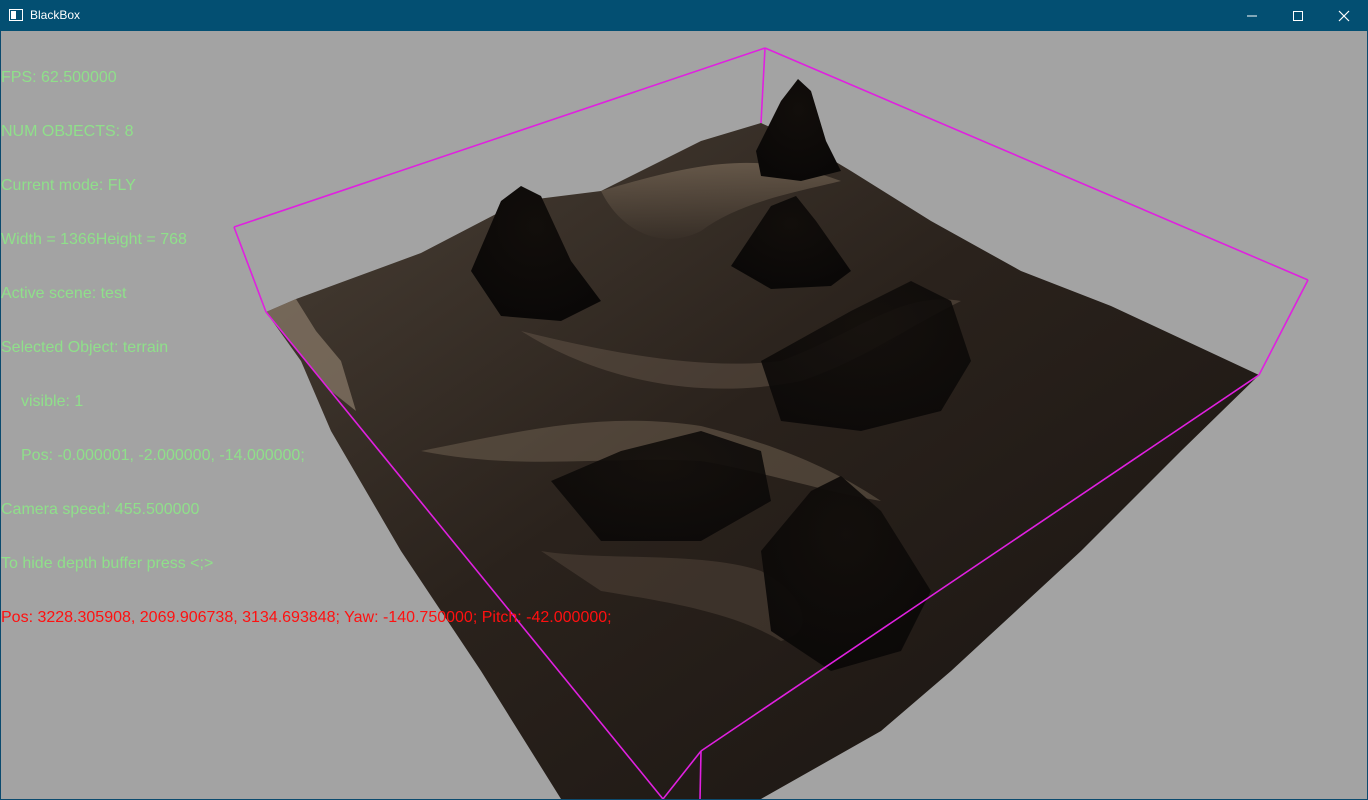 The image size is (1368, 800). I want to click on minimize-button, so click(1252, 15).